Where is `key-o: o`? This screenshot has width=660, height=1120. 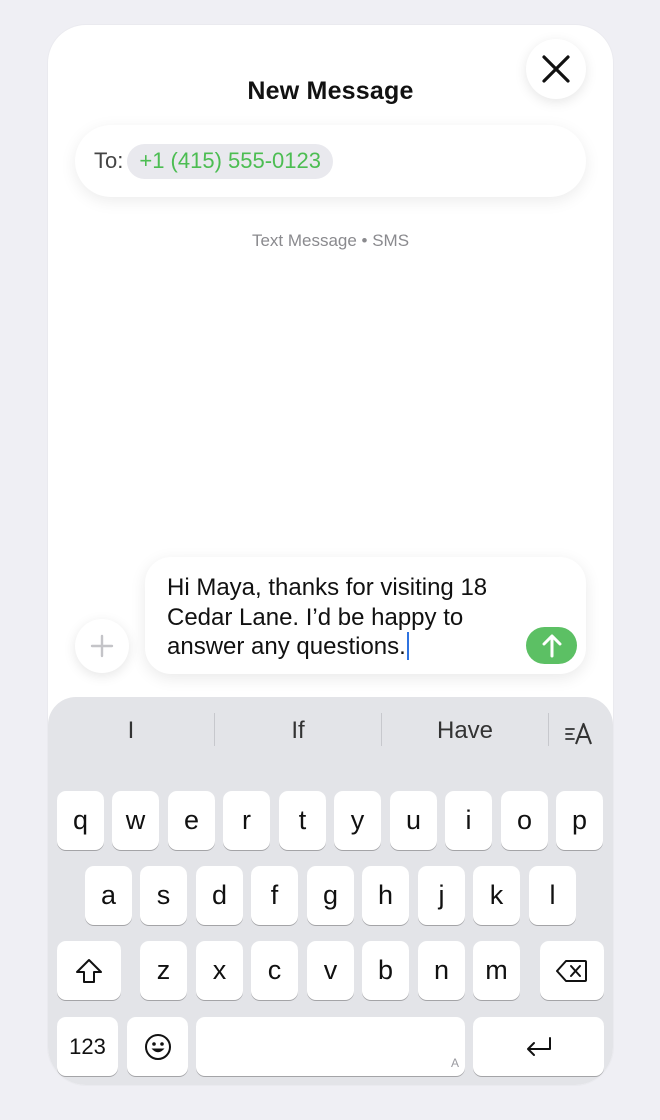 key-o: o is located at coordinates (524, 820).